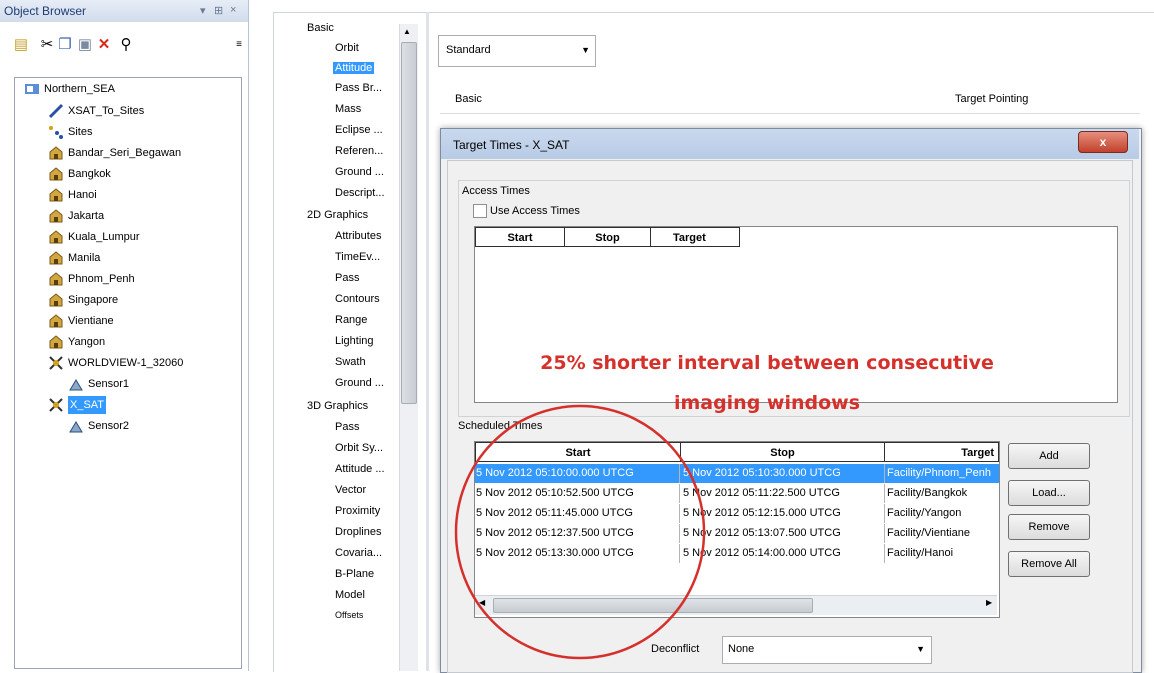  What do you see at coordinates (783, 533) in the screenshot?
I see `cell-stop: 5 Nov 2012 05:13:07.500 UTCG` at bounding box center [783, 533].